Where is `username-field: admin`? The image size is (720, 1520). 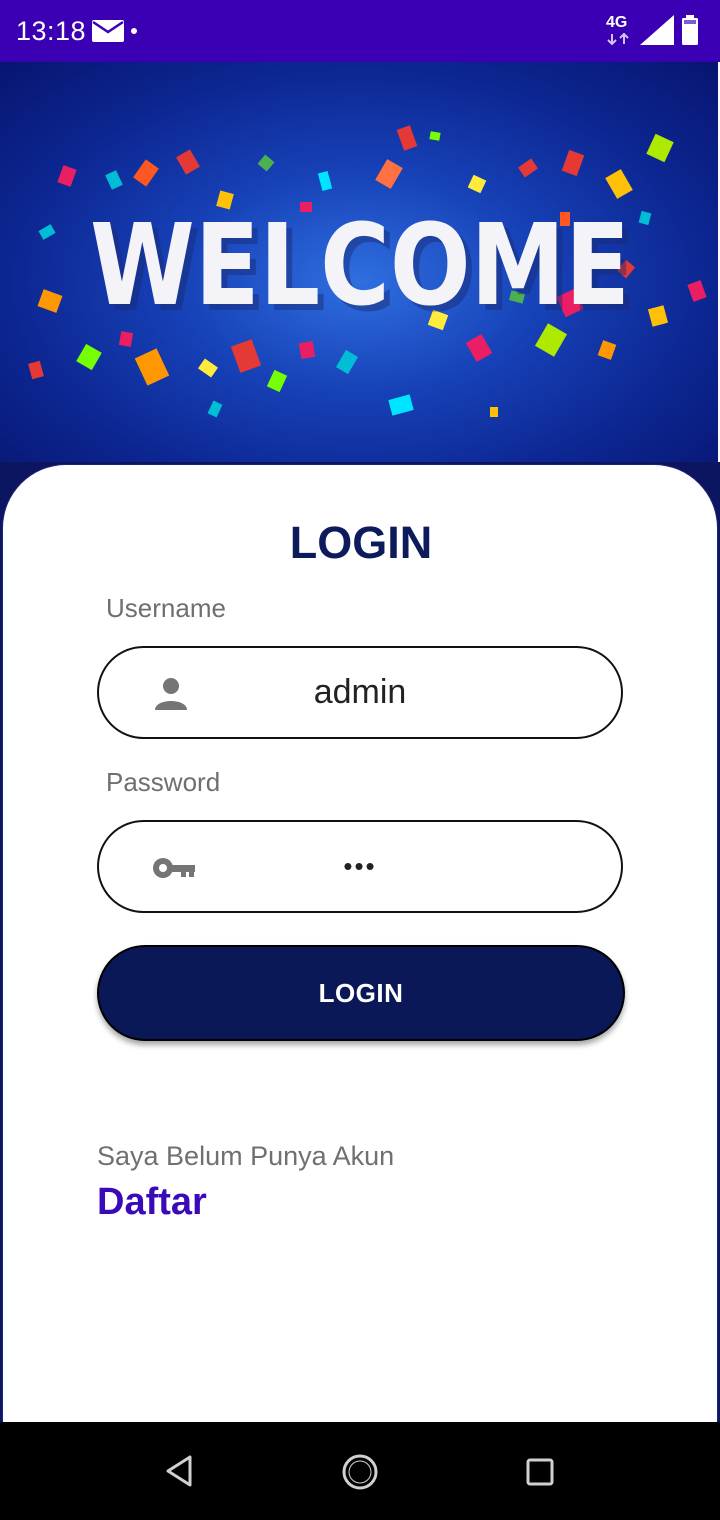 username-field: admin is located at coordinates (360, 692).